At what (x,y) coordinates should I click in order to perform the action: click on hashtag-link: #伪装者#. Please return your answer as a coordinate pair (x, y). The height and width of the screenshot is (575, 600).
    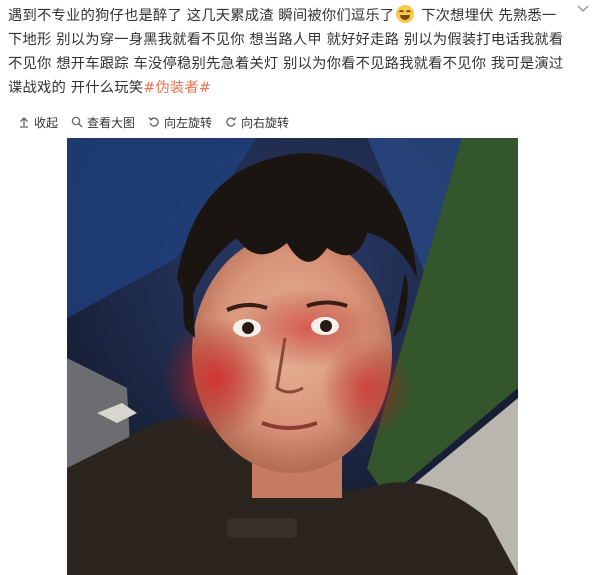
    Looking at the image, I should click on (177, 88).